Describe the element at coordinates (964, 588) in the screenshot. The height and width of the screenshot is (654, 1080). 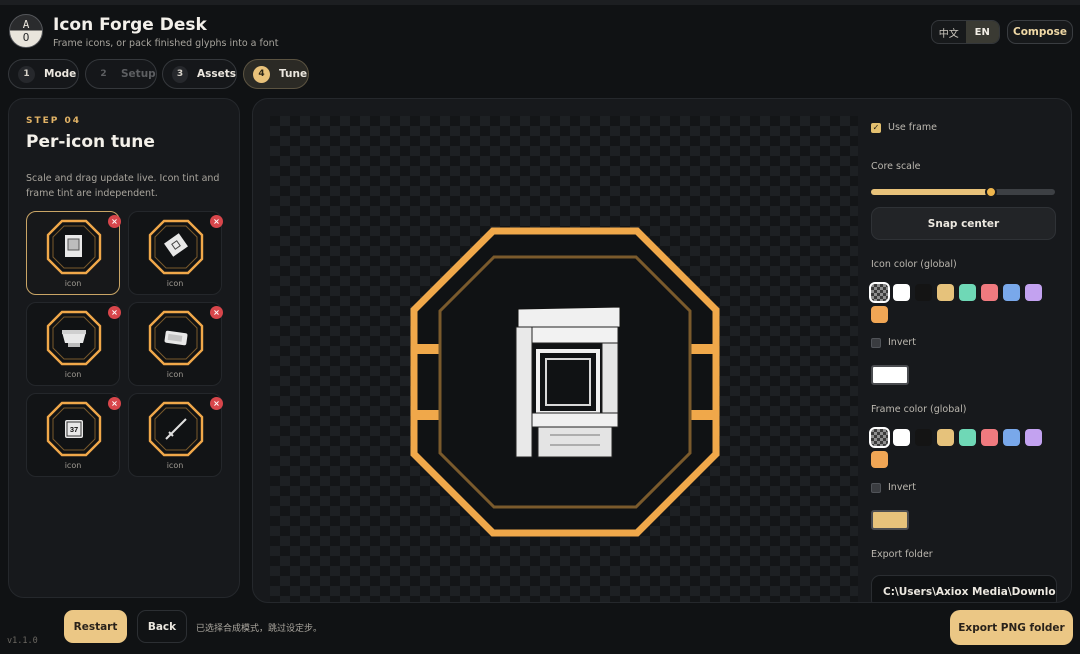
I see `export-folder-input: C:\Users\Axiox Media\Downloads` at that location.